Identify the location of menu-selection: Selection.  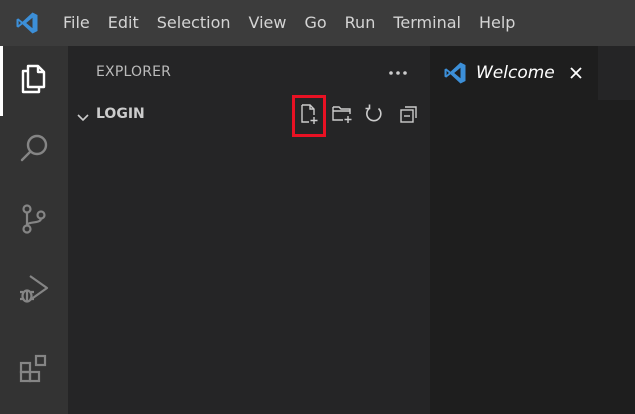
(194, 23).